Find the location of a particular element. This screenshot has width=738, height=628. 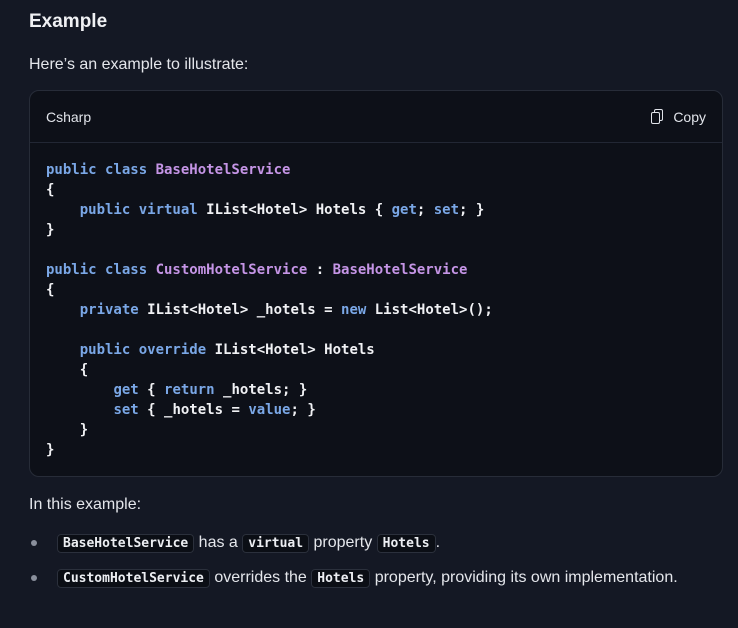

code-language-label: Csharp is located at coordinates (69, 116).